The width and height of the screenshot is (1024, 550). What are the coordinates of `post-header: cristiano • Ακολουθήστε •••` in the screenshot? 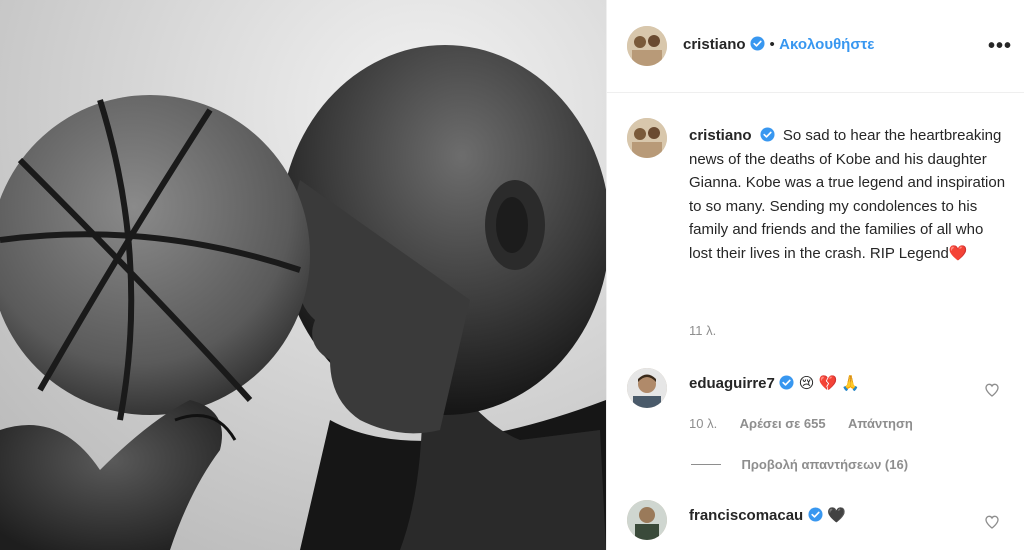 It's located at (815, 46).